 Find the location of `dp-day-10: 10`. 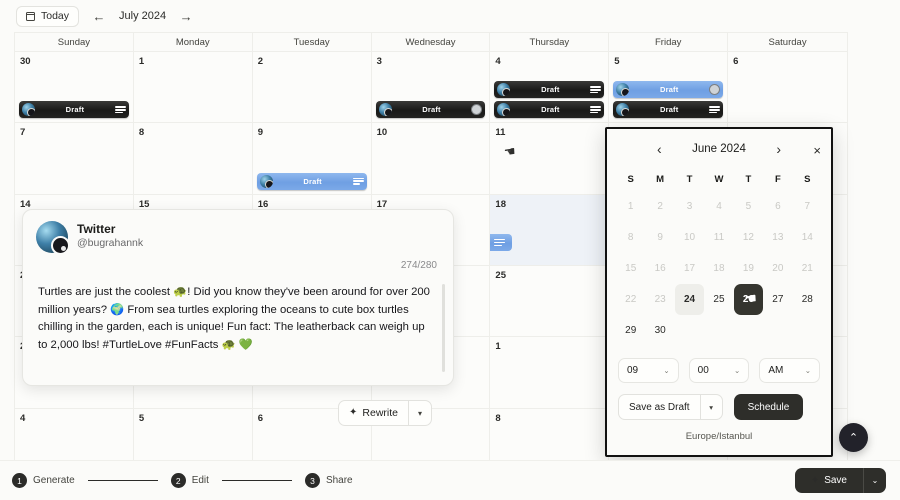

dp-day-10: 10 is located at coordinates (689, 237).